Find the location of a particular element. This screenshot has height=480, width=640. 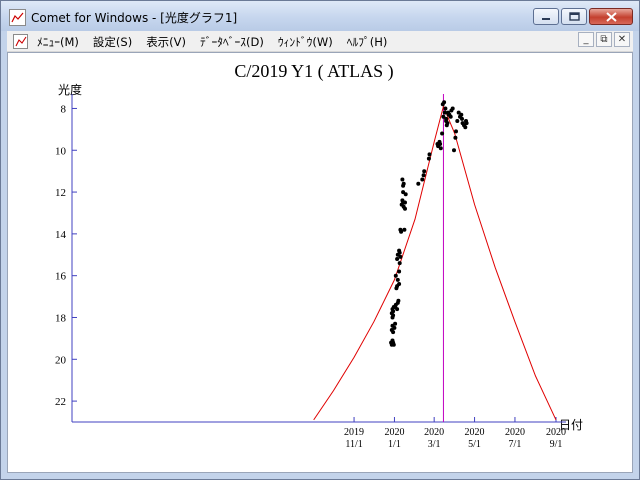

caption-buttons is located at coordinates (582, 16).